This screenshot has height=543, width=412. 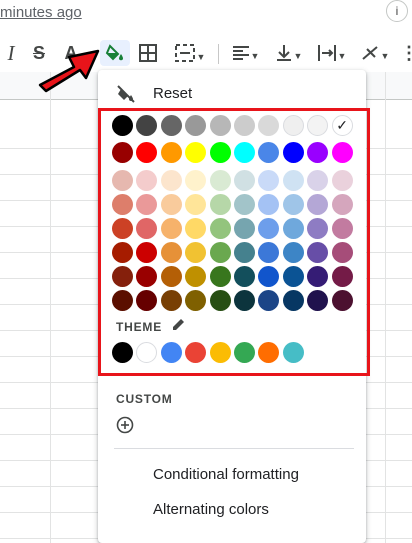 What do you see at coordinates (375, 53) in the screenshot?
I see `text-rotation-icon: ▼` at bounding box center [375, 53].